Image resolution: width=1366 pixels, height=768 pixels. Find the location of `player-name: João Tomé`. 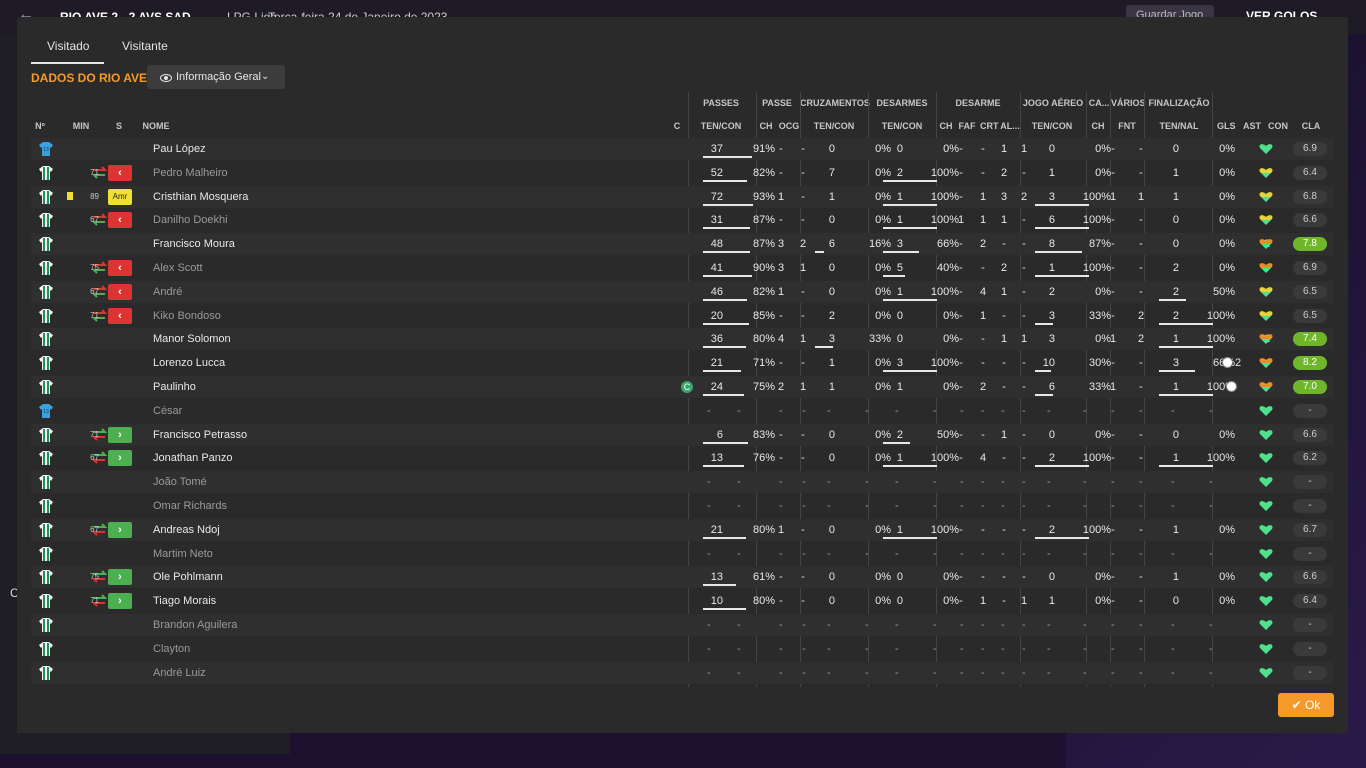

player-name: João Tomé is located at coordinates (180, 482).